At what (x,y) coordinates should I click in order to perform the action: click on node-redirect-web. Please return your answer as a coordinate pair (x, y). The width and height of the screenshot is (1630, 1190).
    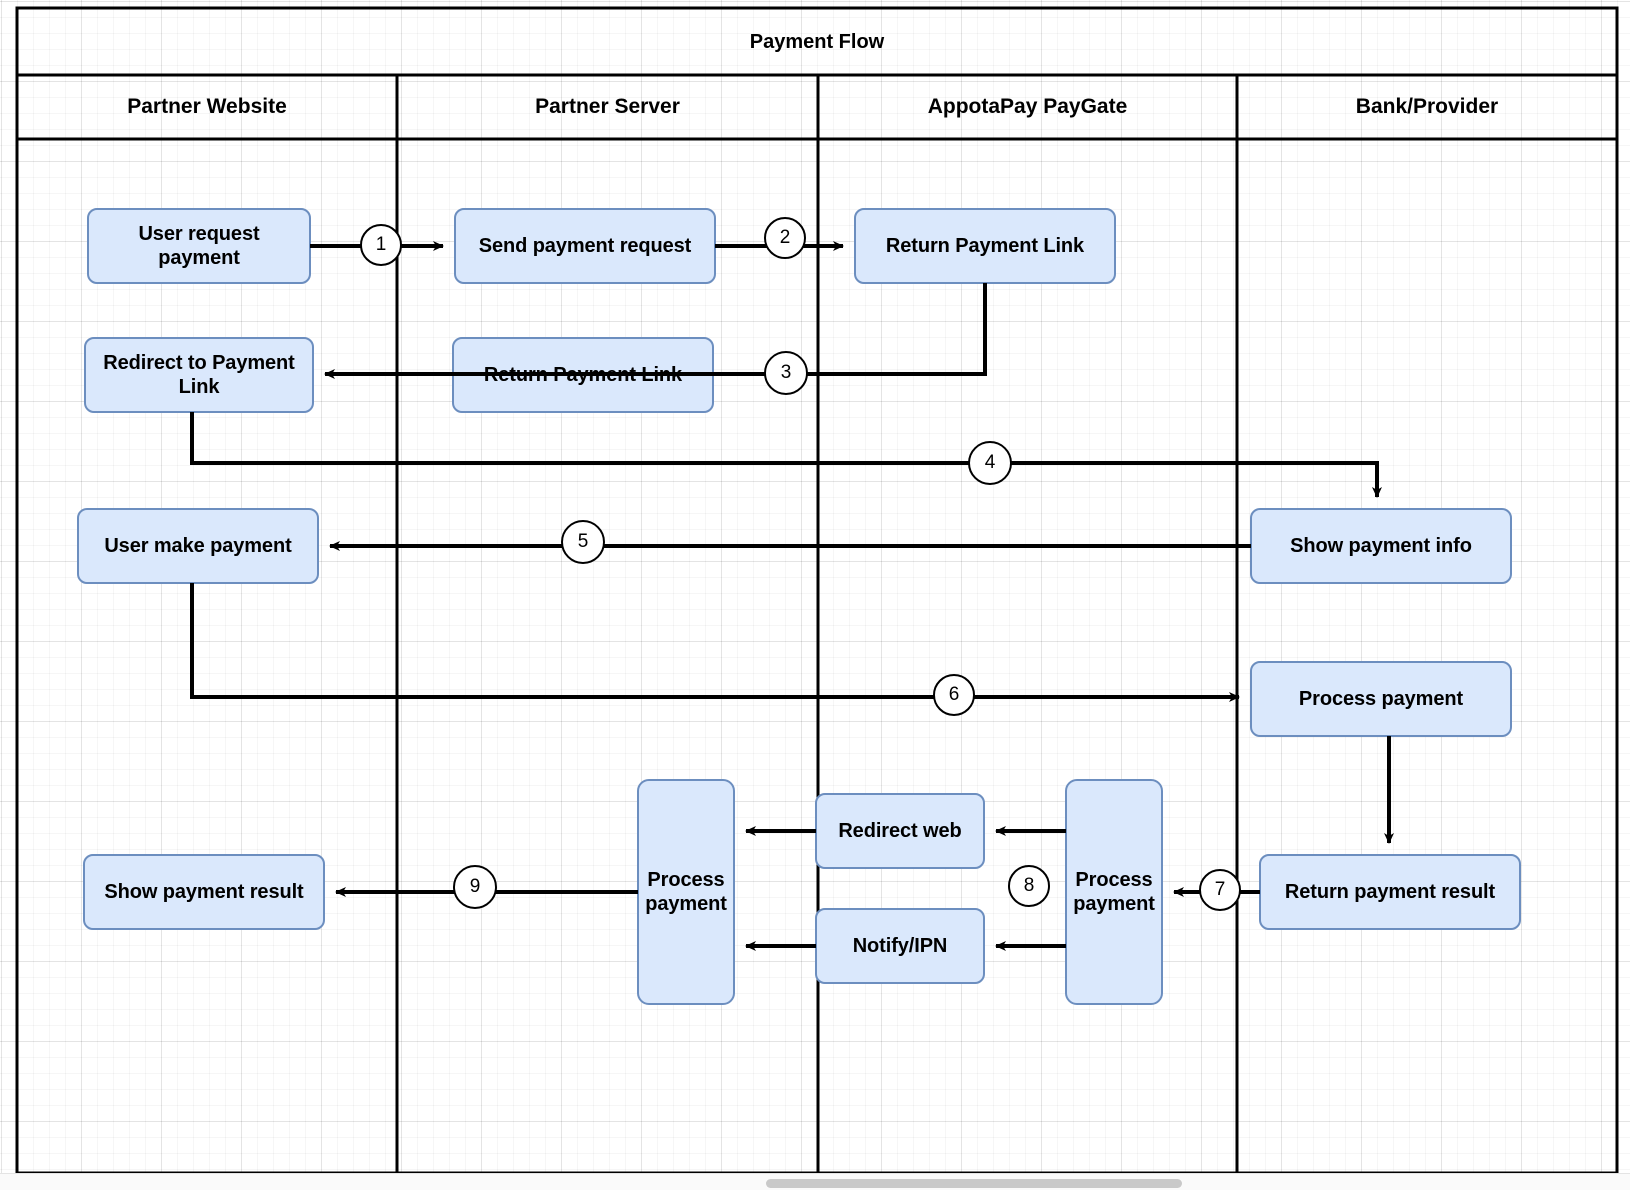
    Looking at the image, I should click on (900, 831).